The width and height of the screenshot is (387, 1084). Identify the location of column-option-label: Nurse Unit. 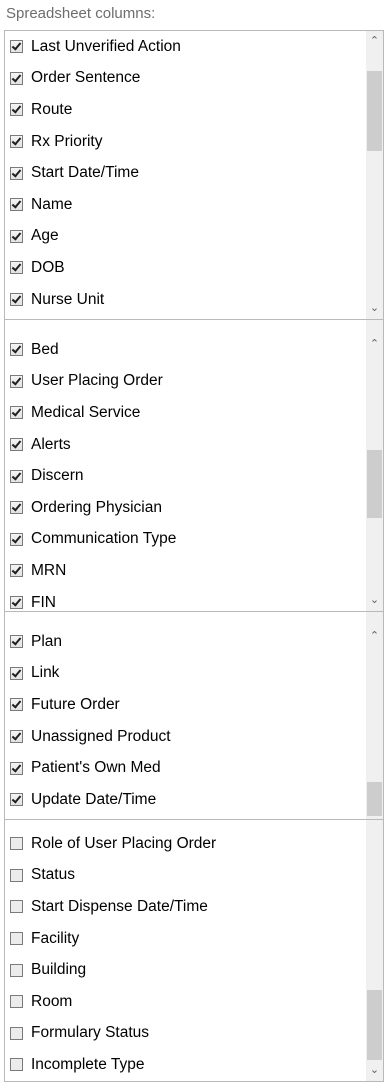
(68, 299).